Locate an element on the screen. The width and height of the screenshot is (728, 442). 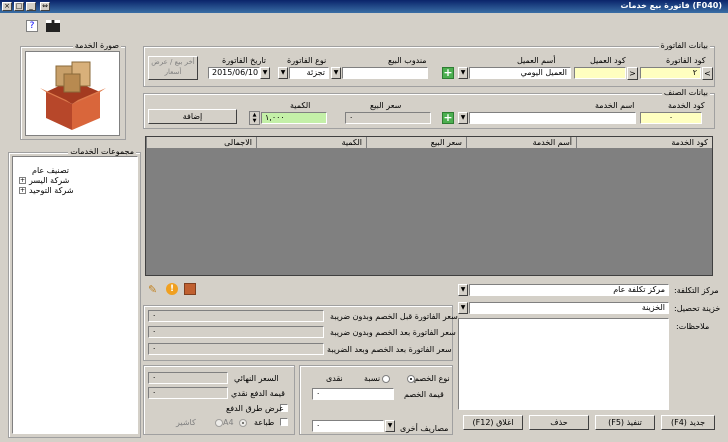
maximize-window-button: □ is located at coordinates (19, 6).